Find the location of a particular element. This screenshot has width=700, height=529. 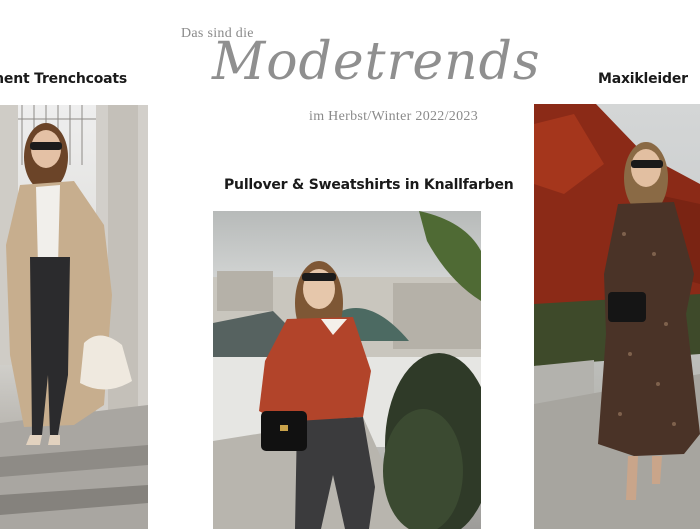

main-title: Modetrends is located at coordinates (376, 62).